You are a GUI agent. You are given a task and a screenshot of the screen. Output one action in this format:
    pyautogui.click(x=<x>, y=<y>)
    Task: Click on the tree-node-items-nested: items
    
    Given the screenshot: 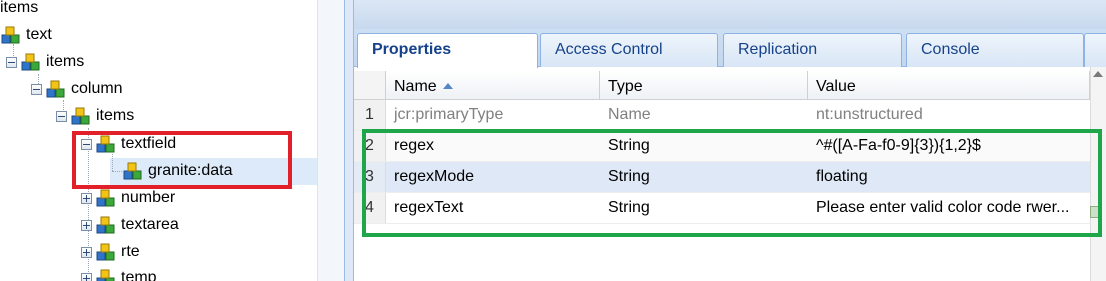 What is the action you would take?
    pyautogui.click(x=95, y=116)
    